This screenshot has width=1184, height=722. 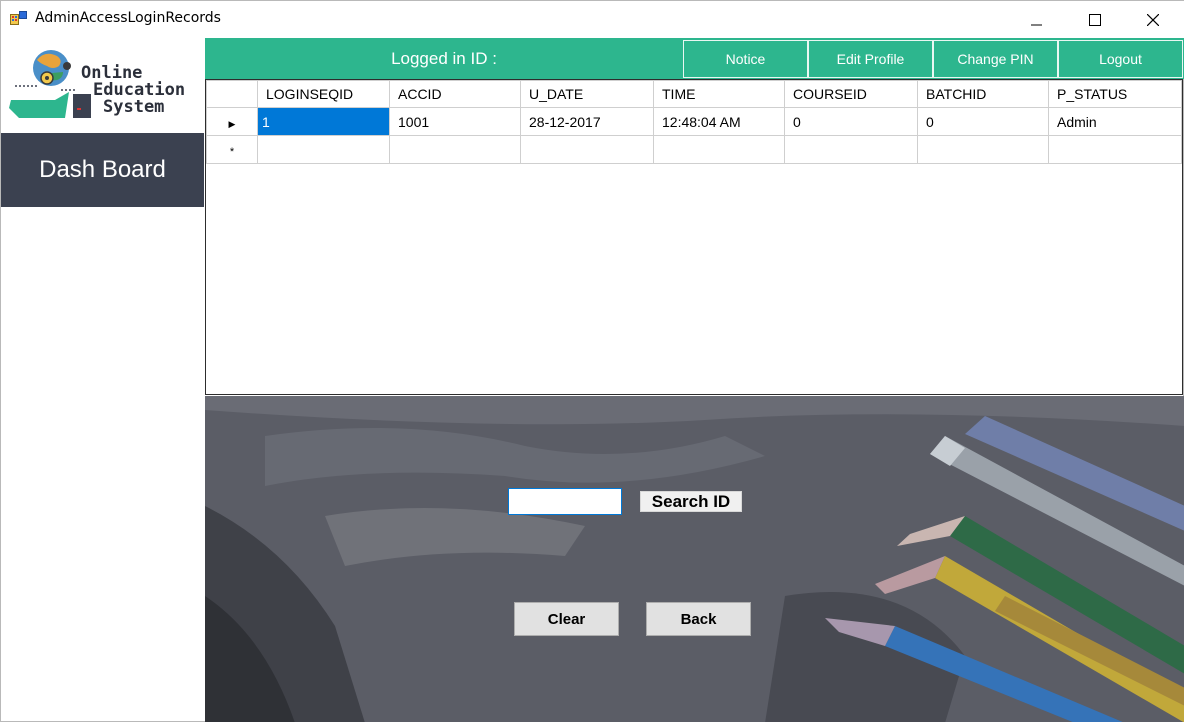 What do you see at coordinates (995, 59) in the screenshot?
I see `change-pin-button: Change PIN` at bounding box center [995, 59].